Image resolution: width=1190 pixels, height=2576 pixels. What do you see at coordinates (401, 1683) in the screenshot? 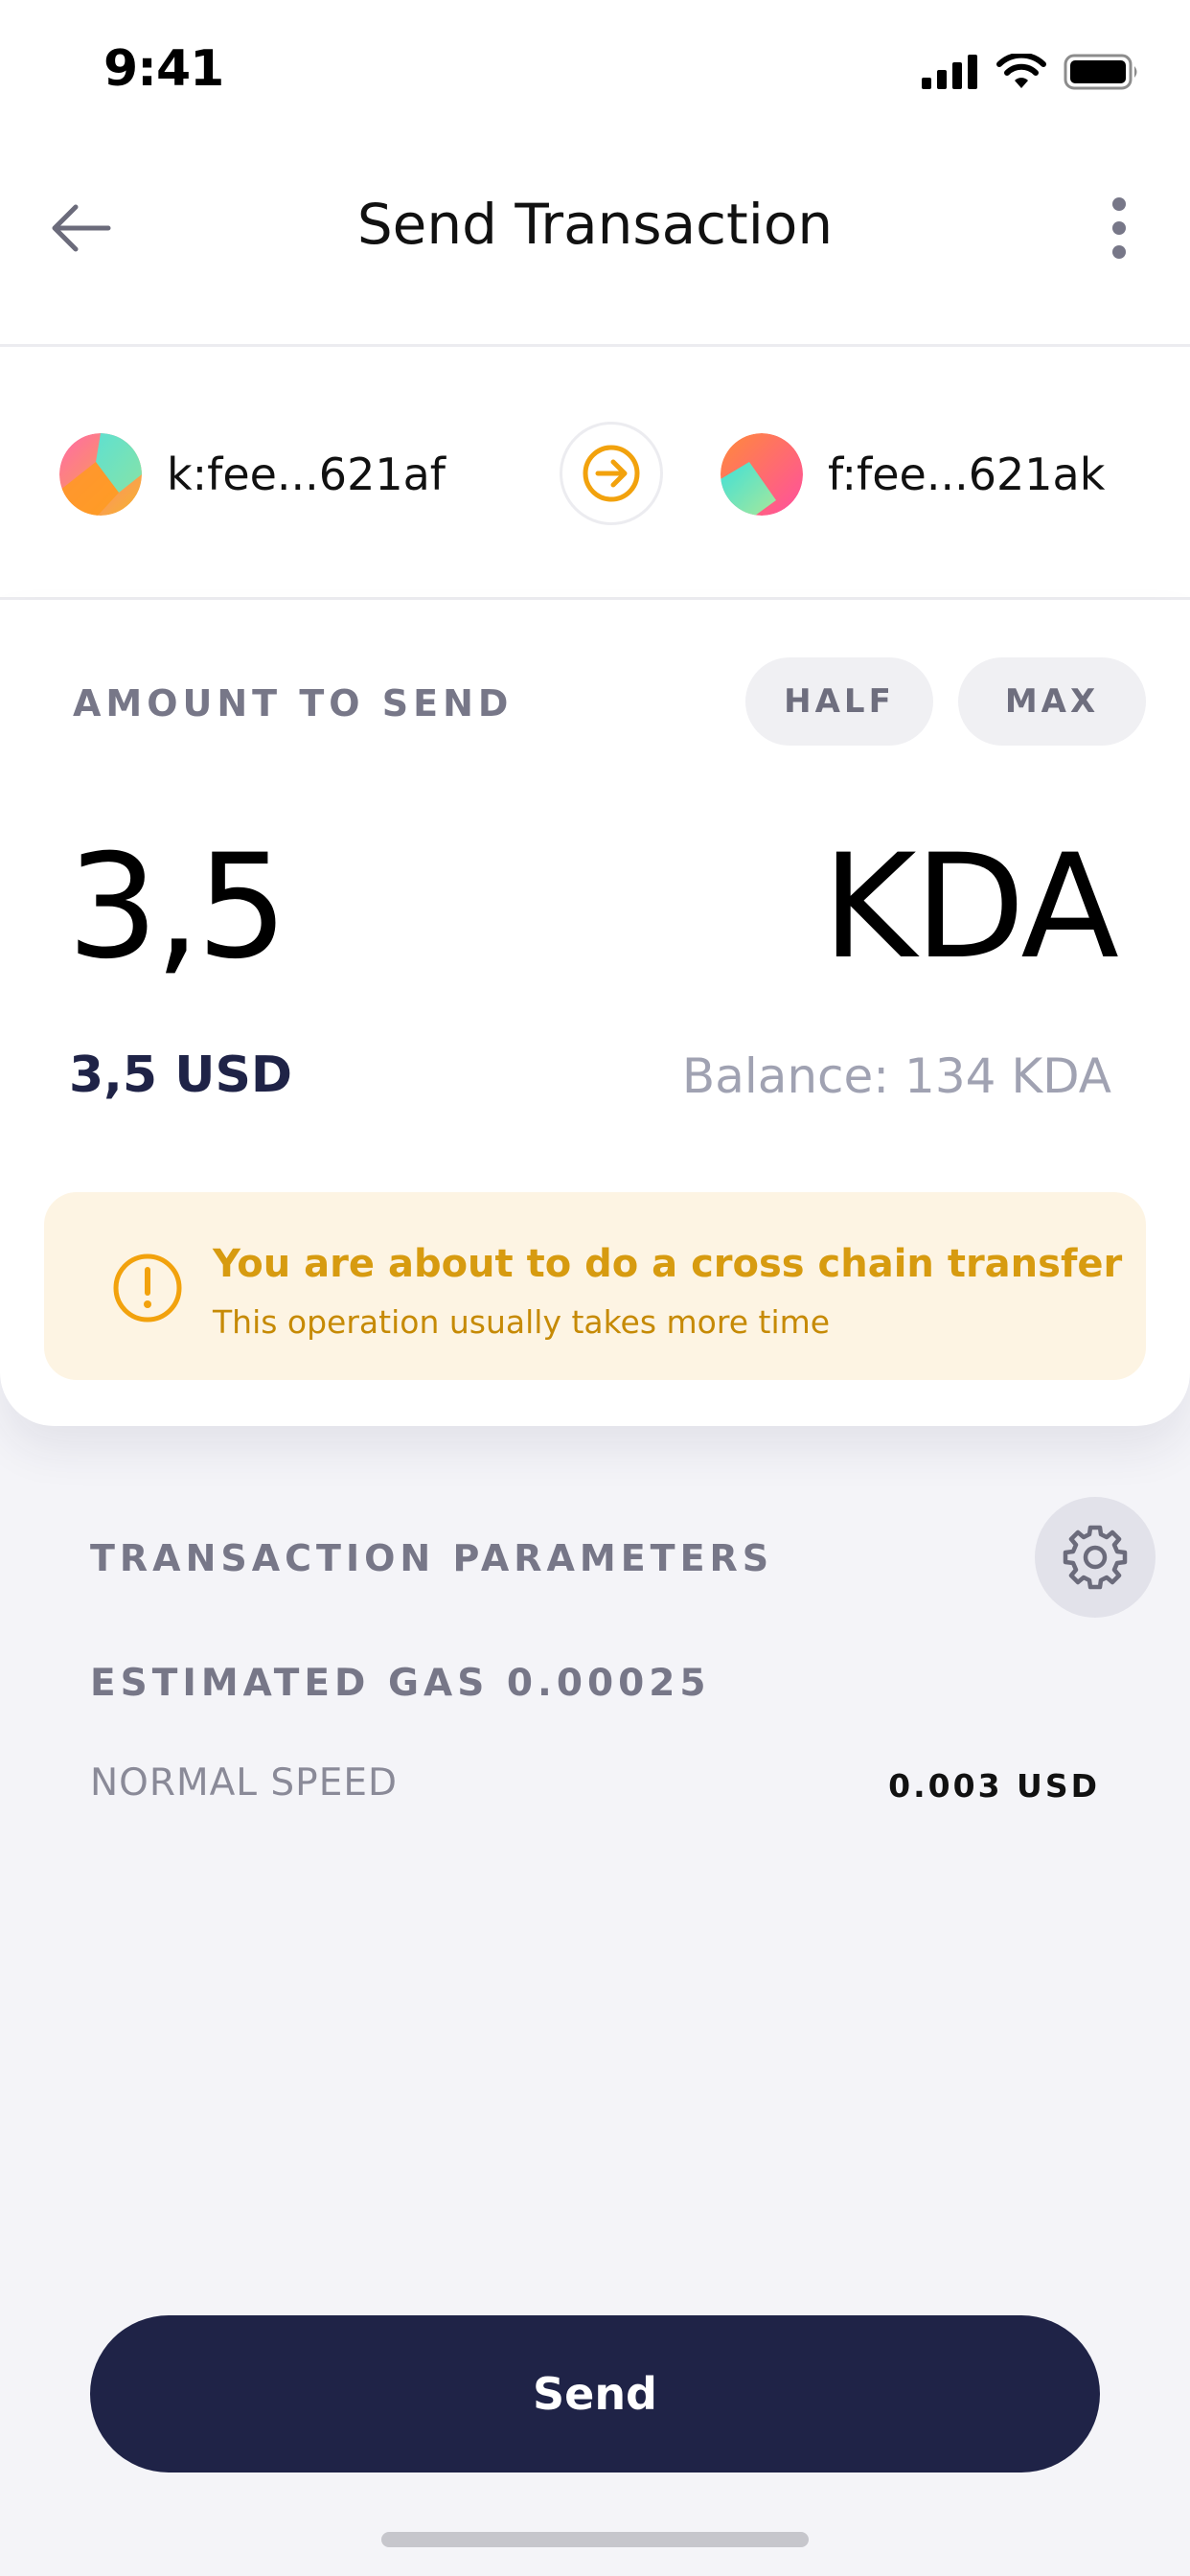
I see `estimated-gas-label: ESTIMATED GAS 0.00025` at bounding box center [401, 1683].